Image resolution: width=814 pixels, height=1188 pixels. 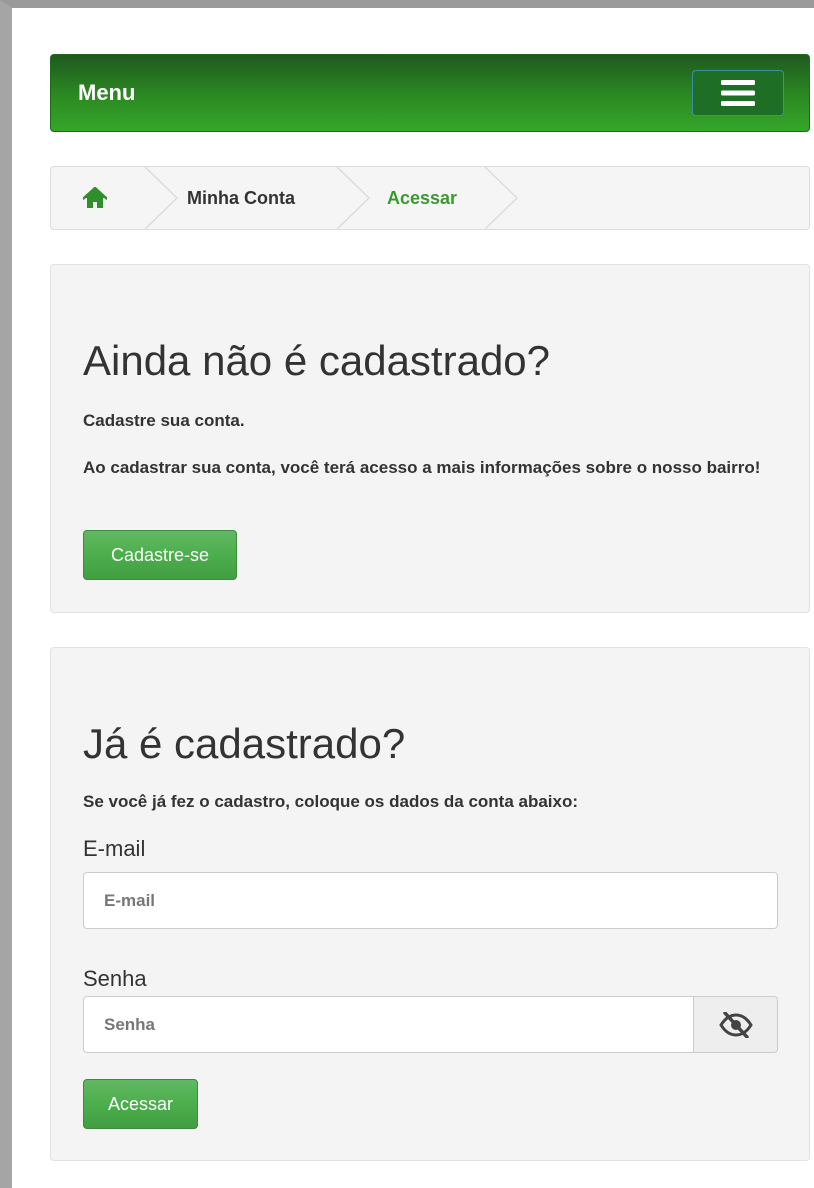 I want to click on password-label: Senha, so click(x=115, y=978).